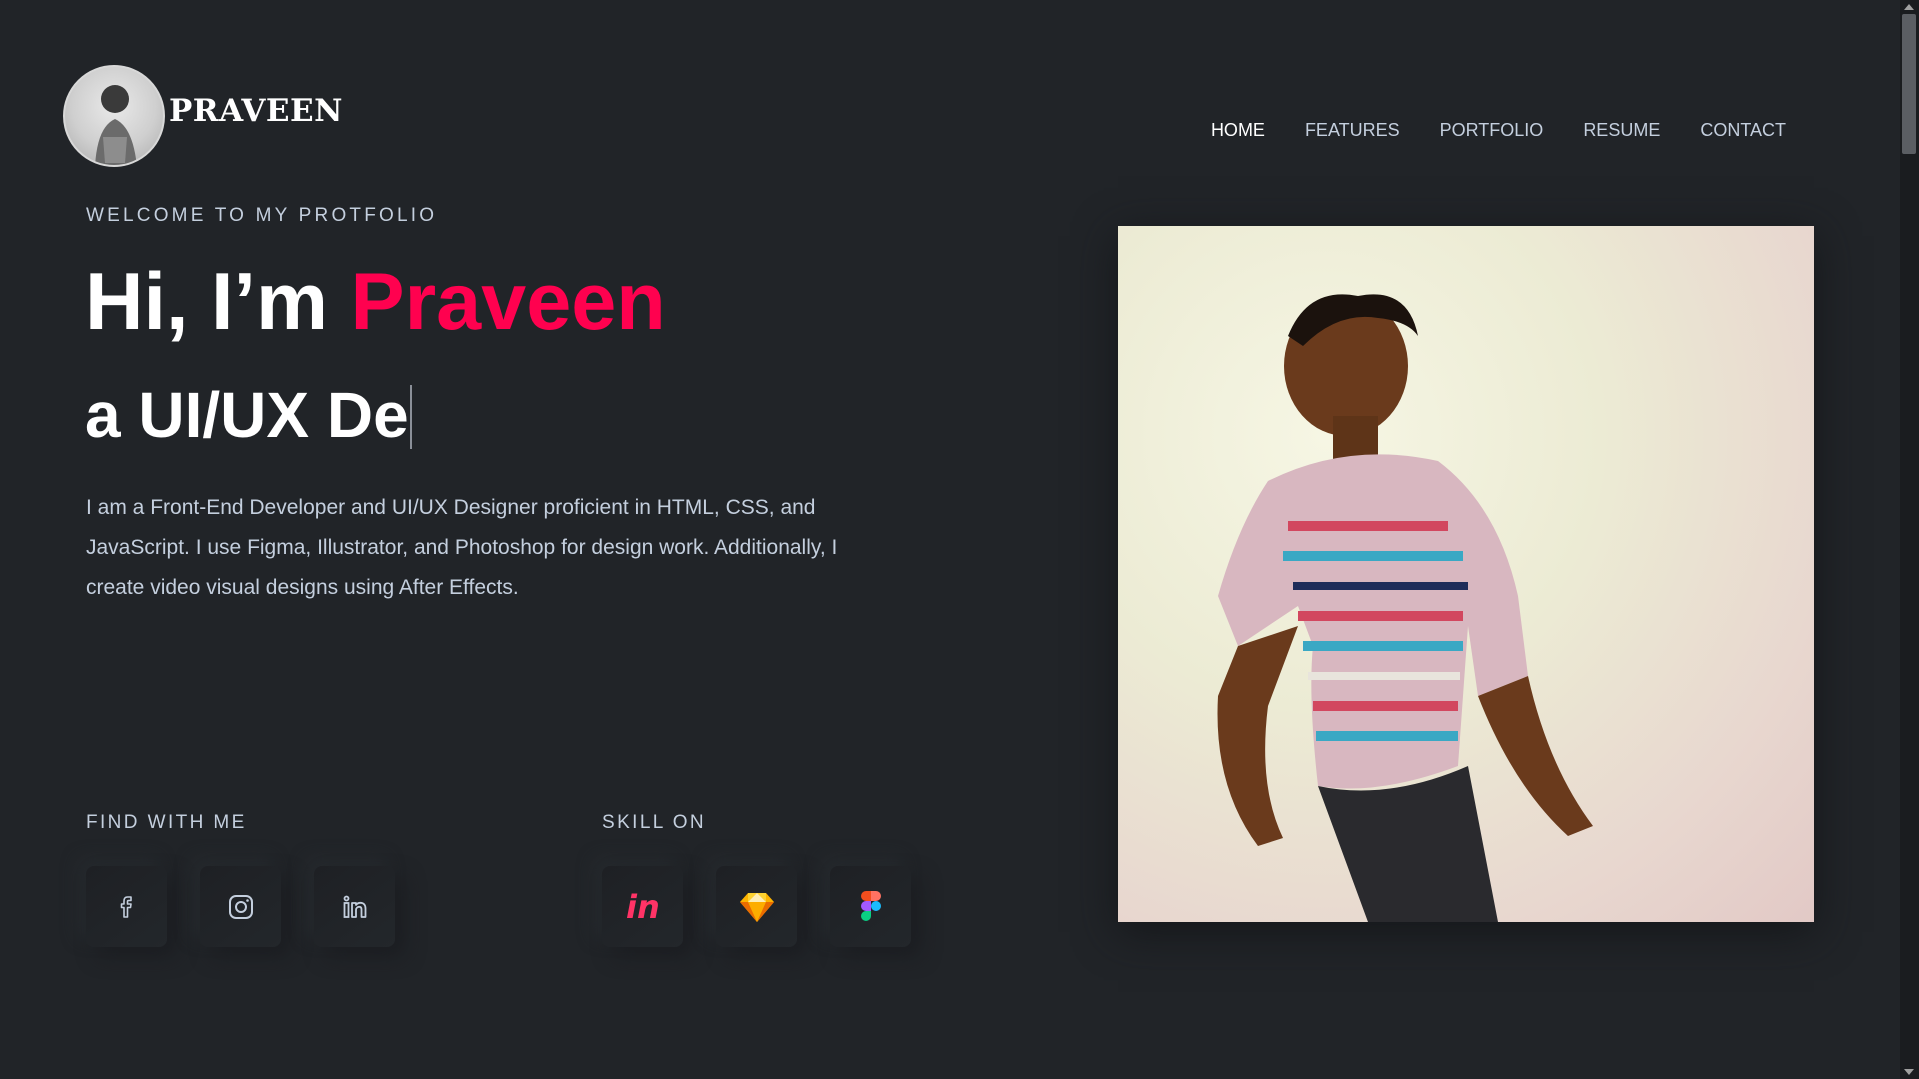 The width and height of the screenshot is (1919, 1079). I want to click on invision-button: in, so click(642, 906).